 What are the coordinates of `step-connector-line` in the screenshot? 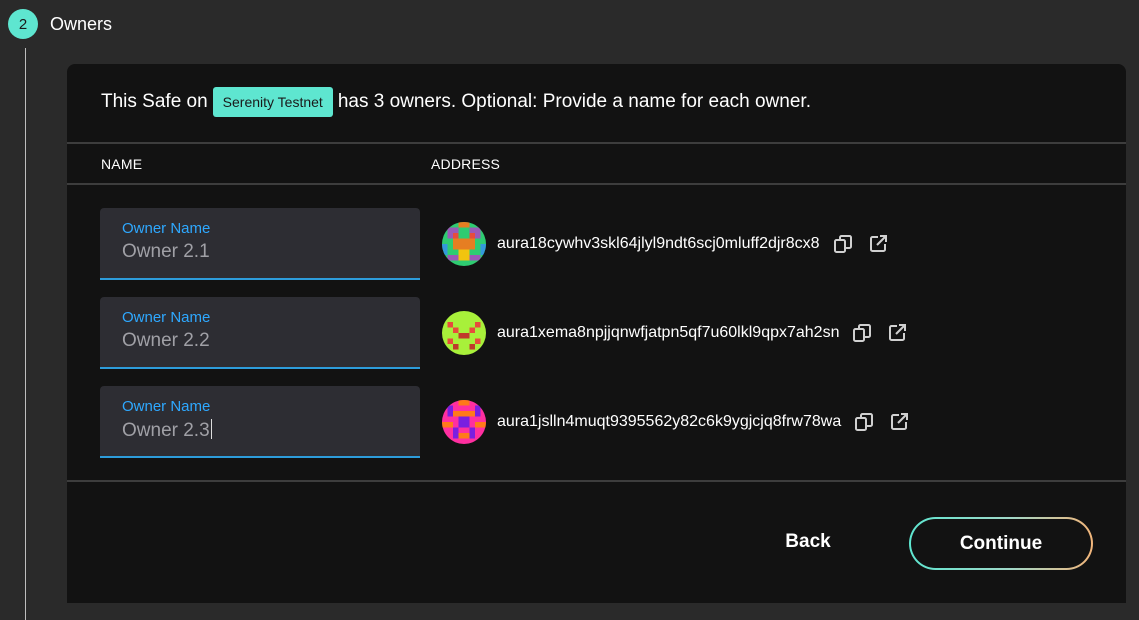 It's located at (25, 334).